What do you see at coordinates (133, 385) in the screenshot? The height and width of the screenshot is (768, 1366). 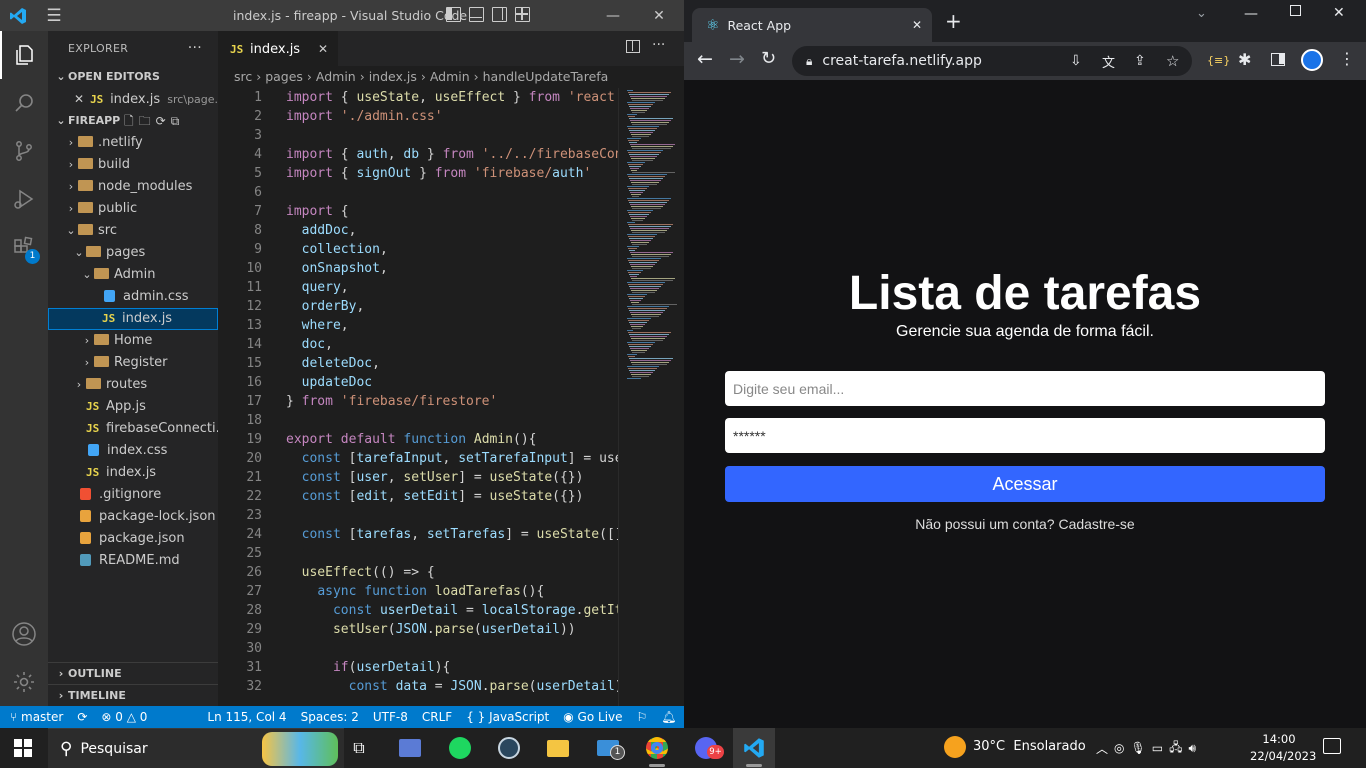 I see `tree-folder: › routes` at bounding box center [133, 385].